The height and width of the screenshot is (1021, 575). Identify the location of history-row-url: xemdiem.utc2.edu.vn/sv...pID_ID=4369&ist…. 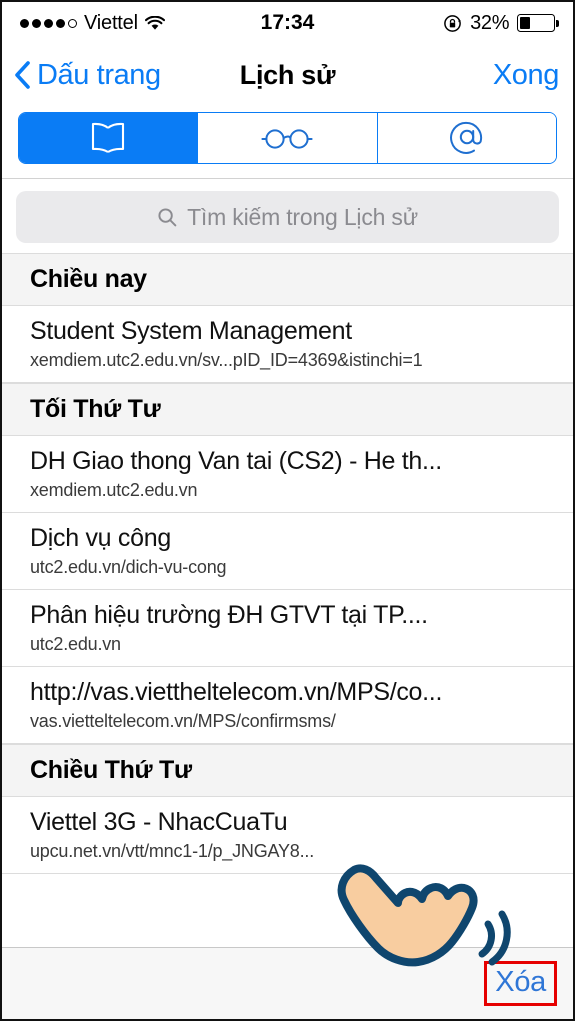
(226, 360).